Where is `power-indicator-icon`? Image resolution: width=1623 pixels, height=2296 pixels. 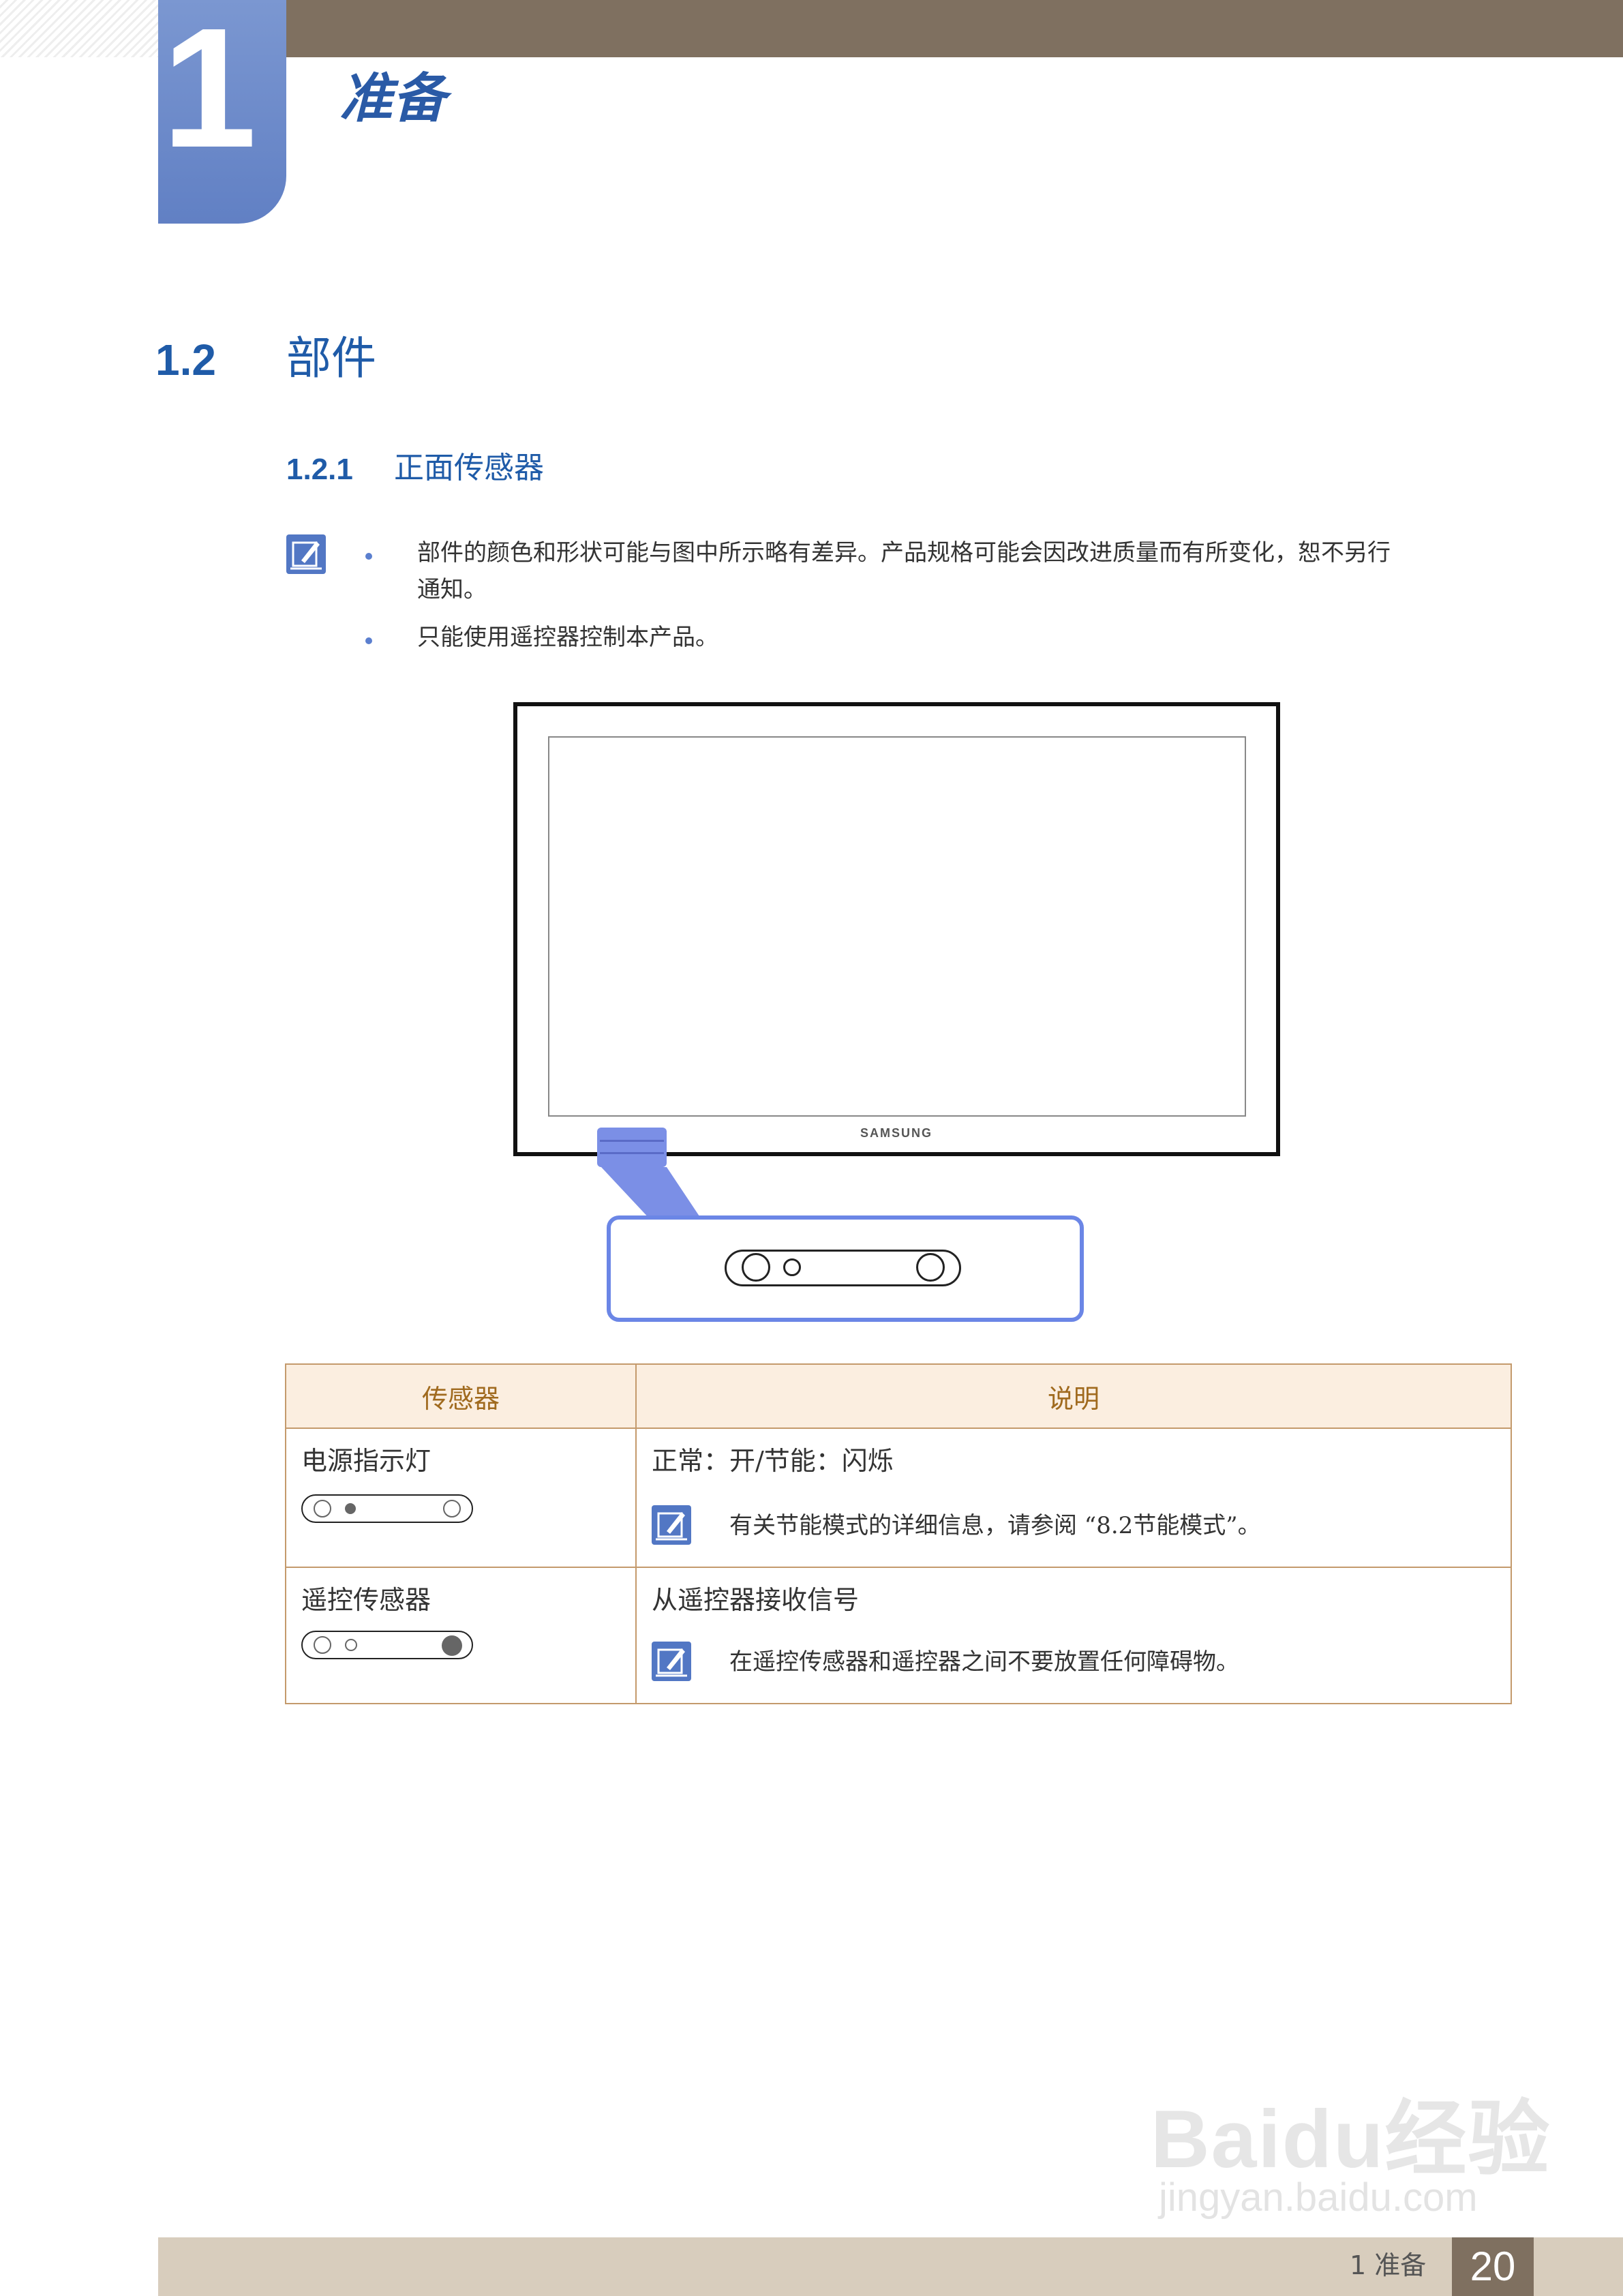
power-indicator-icon is located at coordinates (351, 1508).